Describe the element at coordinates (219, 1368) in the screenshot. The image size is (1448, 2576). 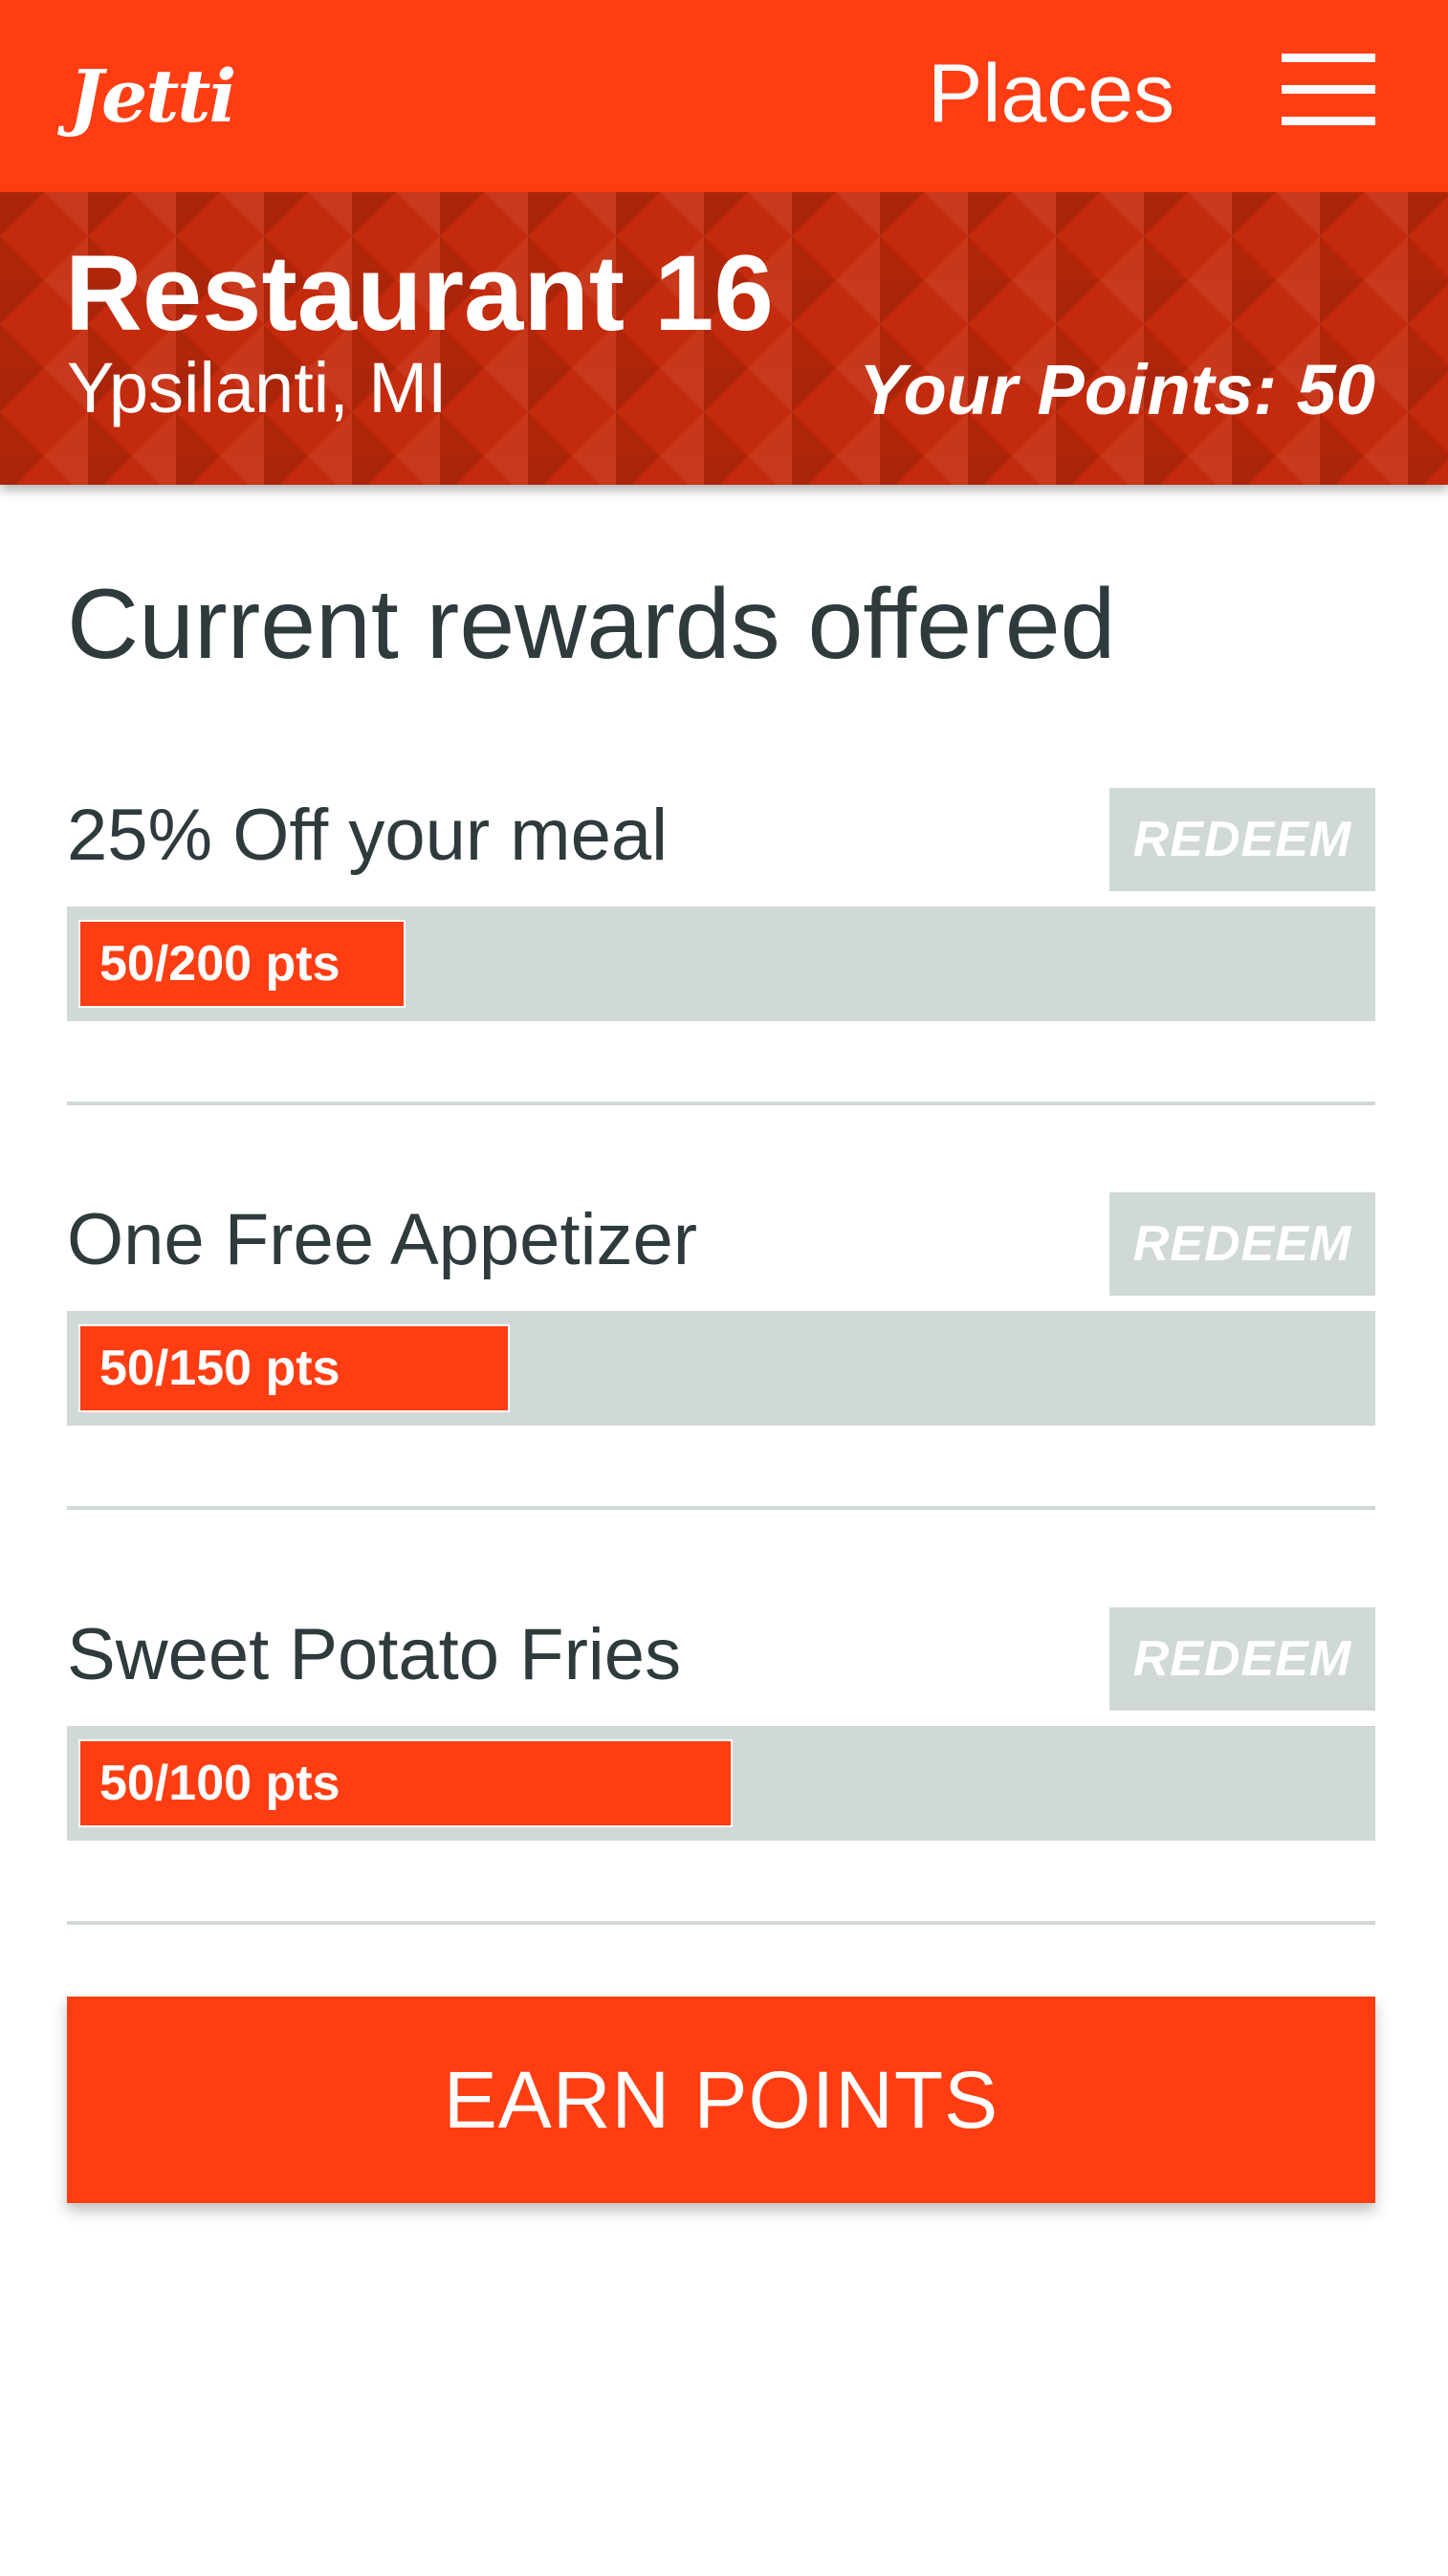
I see `reward-progress-label: 50/150 pts` at that location.